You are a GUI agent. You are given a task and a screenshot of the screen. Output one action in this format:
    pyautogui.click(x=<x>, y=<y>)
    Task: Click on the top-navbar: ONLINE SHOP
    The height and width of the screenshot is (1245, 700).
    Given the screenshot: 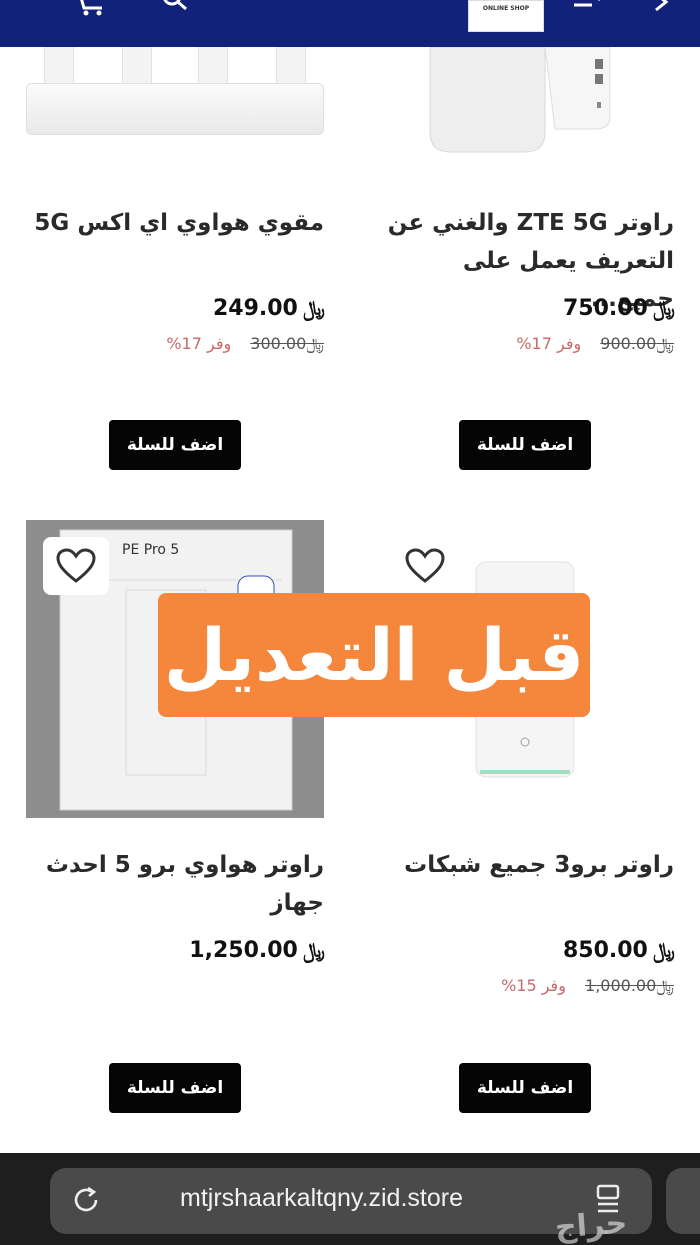 What is the action you would take?
    pyautogui.click(x=350, y=23)
    